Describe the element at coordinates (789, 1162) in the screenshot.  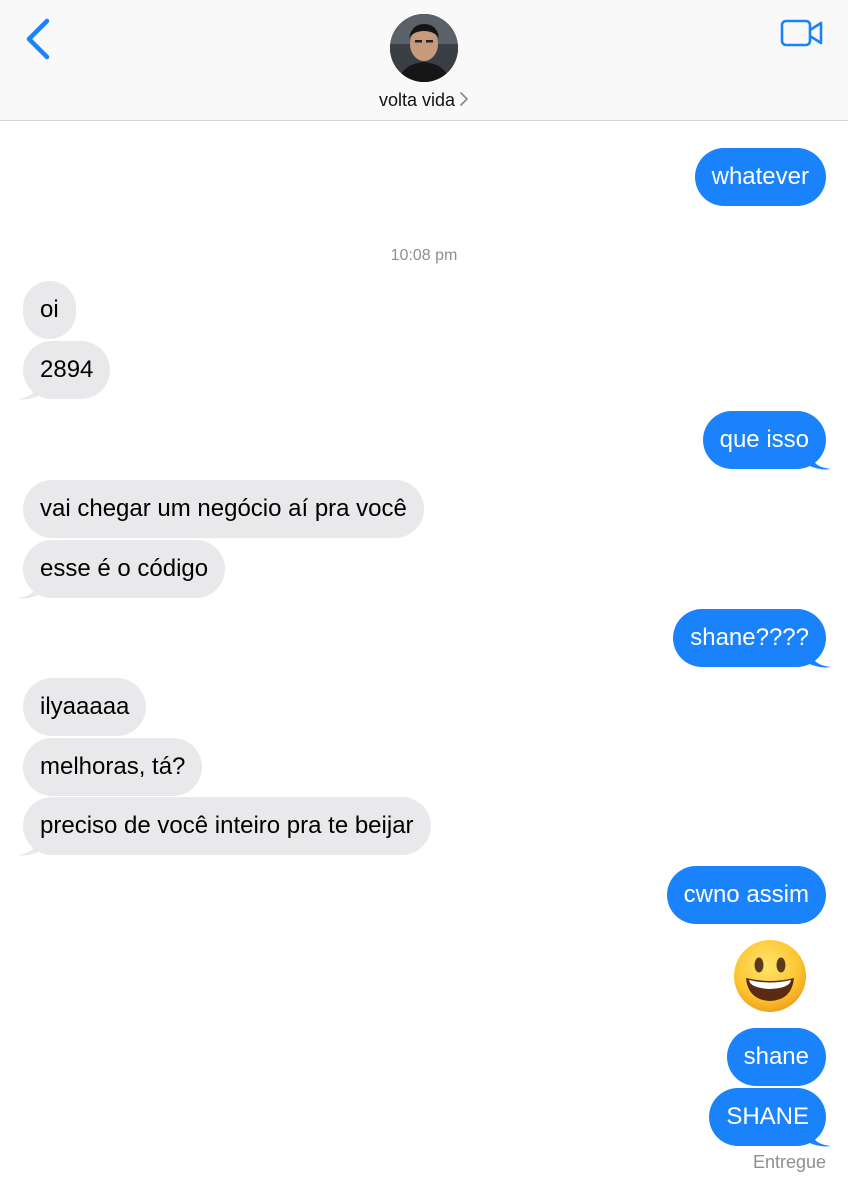
I see `delivery-status: Entregue` at that location.